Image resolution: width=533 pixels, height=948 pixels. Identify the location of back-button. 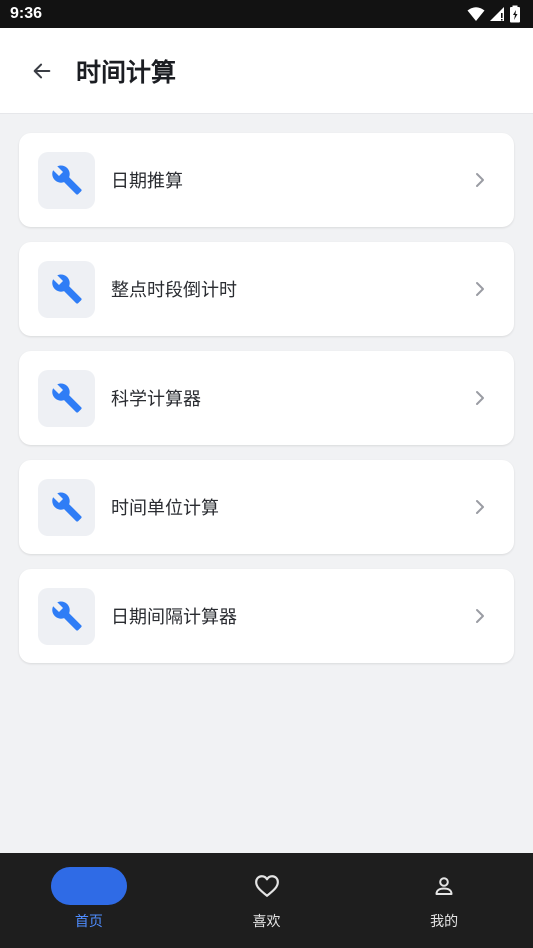
(42, 71).